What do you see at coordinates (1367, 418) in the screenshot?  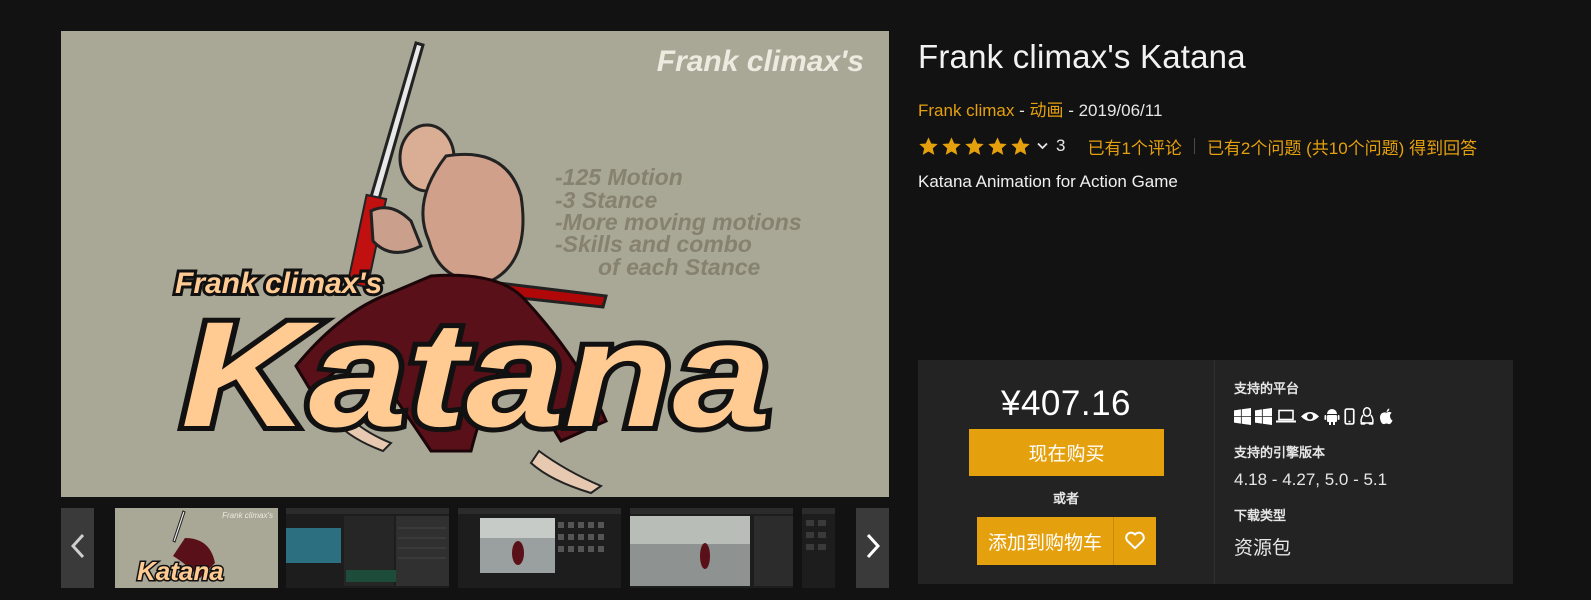 I see `linux-icon` at bounding box center [1367, 418].